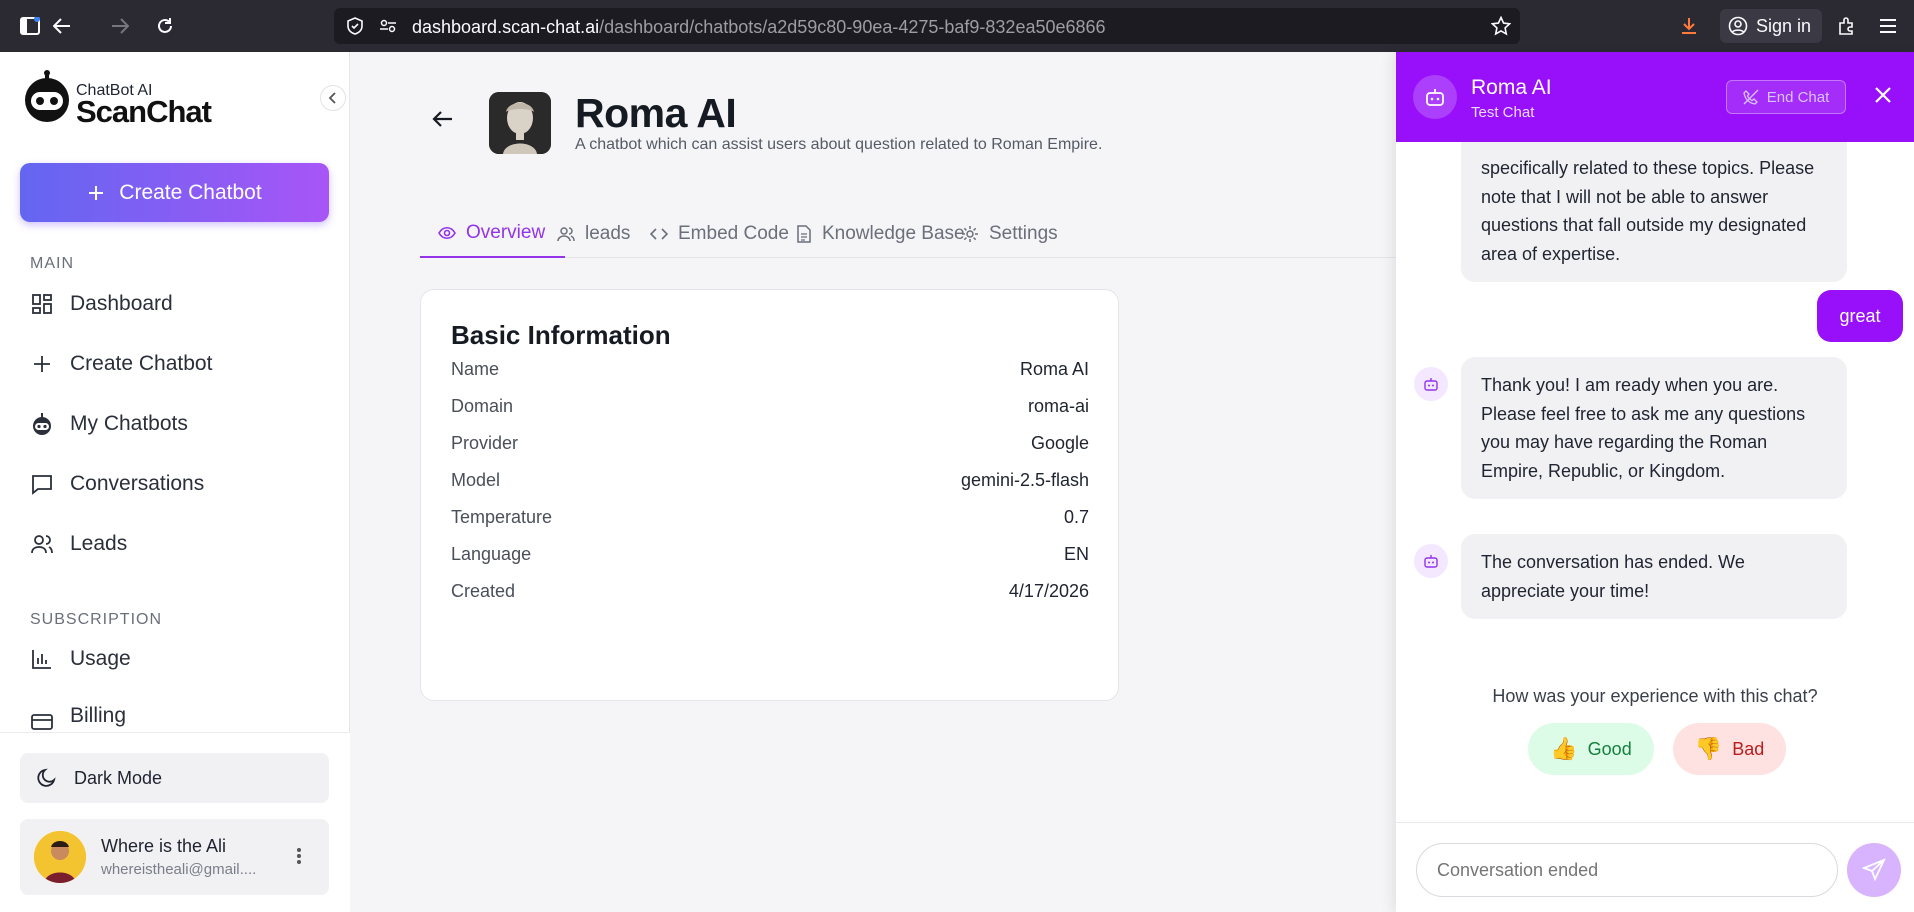 Image resolution: width=1914 pixels, height=912 pixels. I want to click on feedback-good-label: Good, so click(1609, 748).